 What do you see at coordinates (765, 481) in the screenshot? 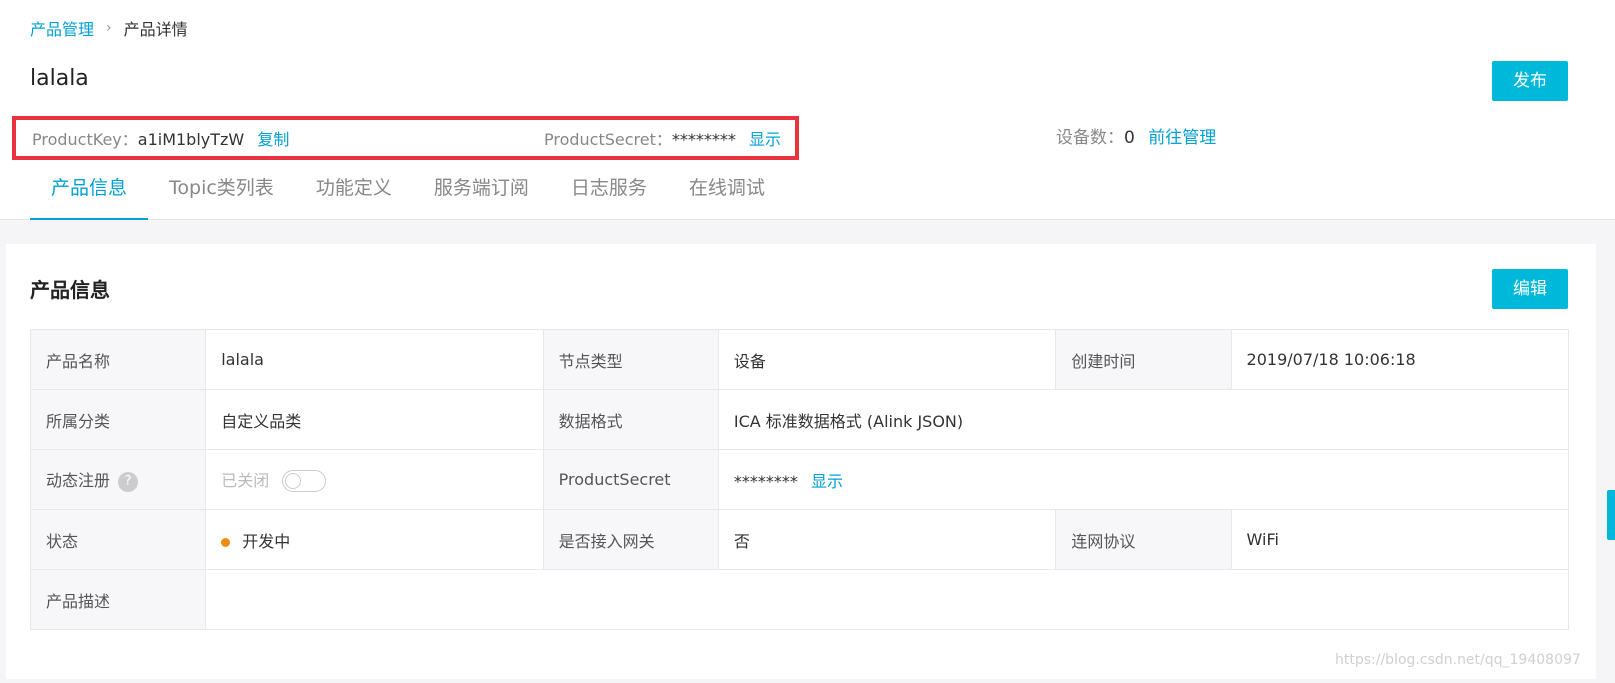
I see `product-secret-row-value: ********` at bounding box center [765, 481].